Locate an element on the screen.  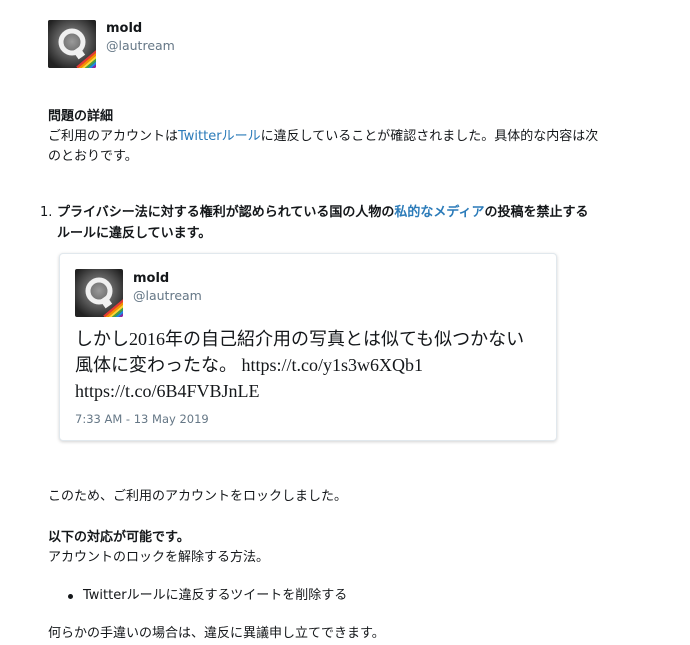
option-item-text: Twitterルールに違反するツイートを削除する is located at coordinates (215, 595).